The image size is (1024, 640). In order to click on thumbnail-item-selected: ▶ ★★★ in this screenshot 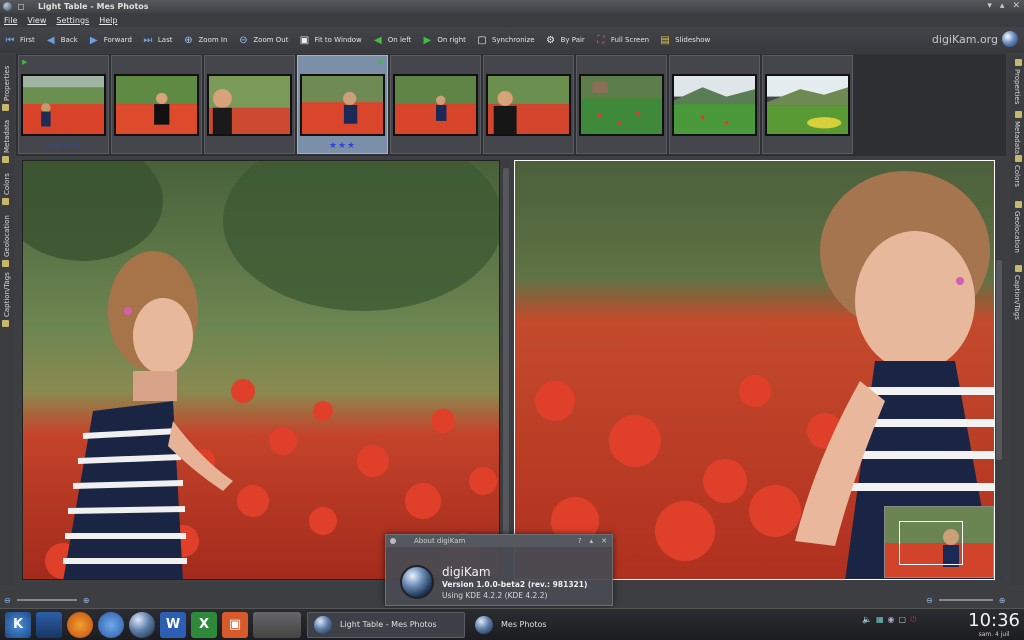, I will do `click(342, 104)`.